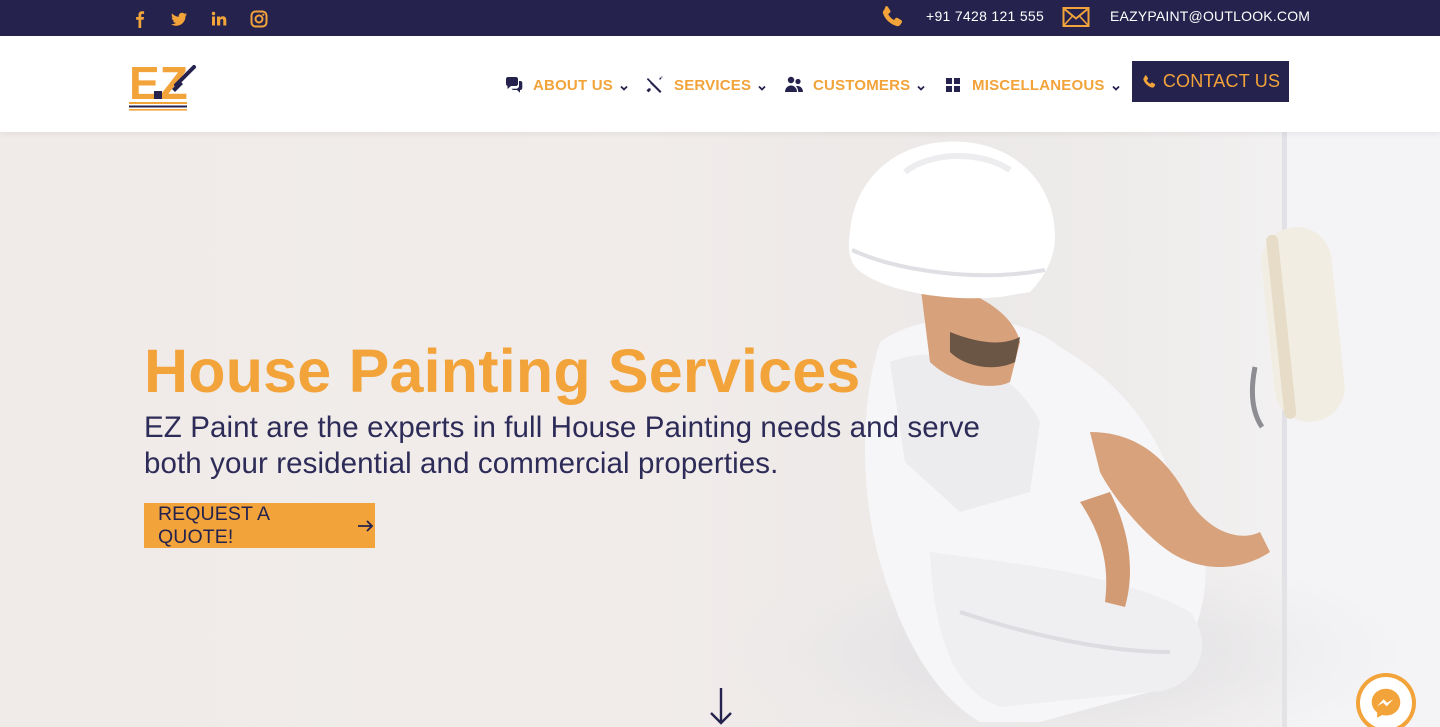 The height and width of the screenshot is (727, 1440). I want to click on instagram-icon, so click(259, 19).